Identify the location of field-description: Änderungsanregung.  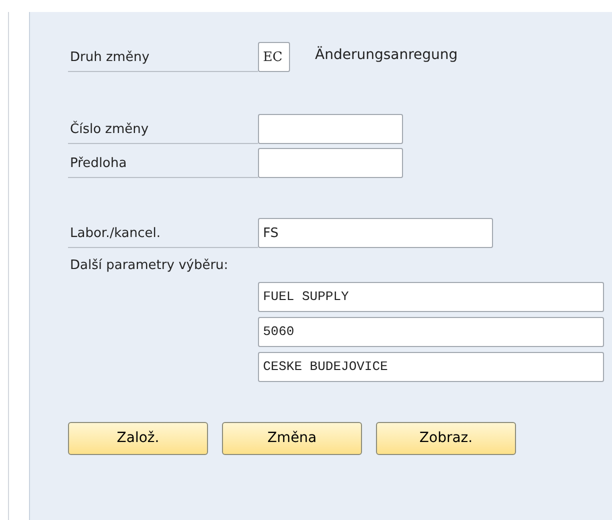
(386, 55).